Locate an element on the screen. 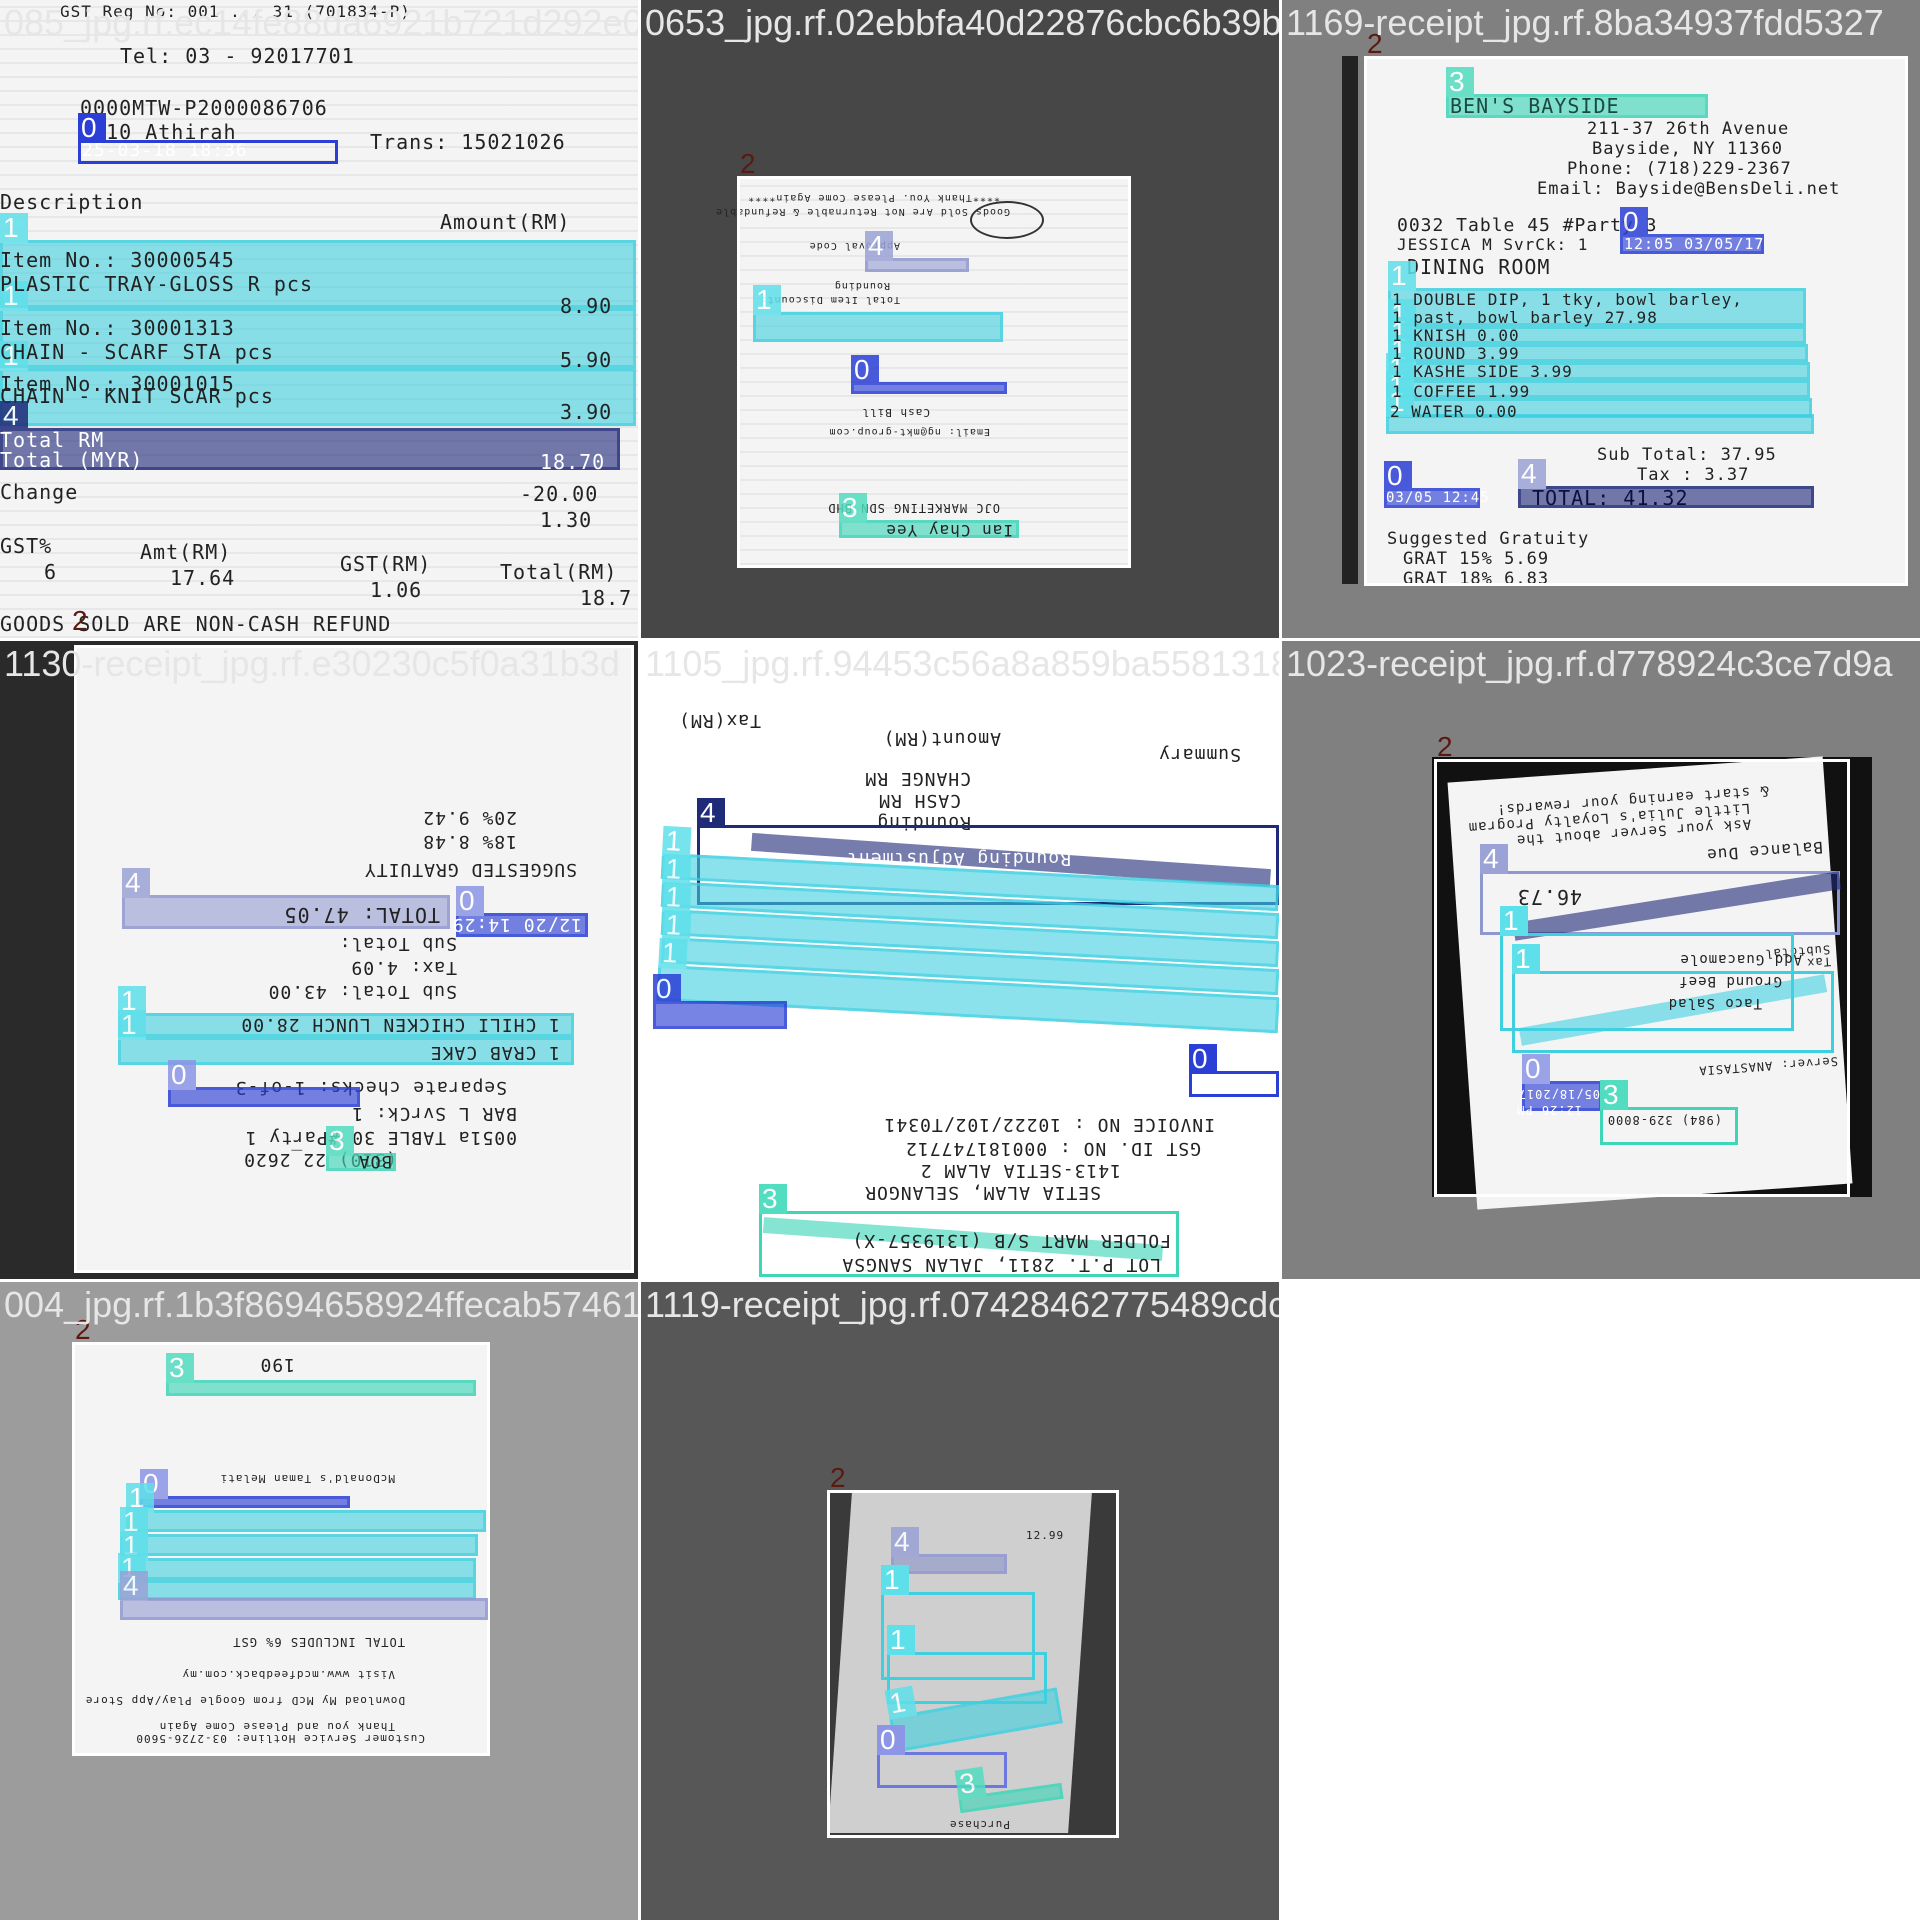  tile-filename: 085_jpg.rf.ec14fe88da6921b721d292e06531 is located at coordinates (321, 22).